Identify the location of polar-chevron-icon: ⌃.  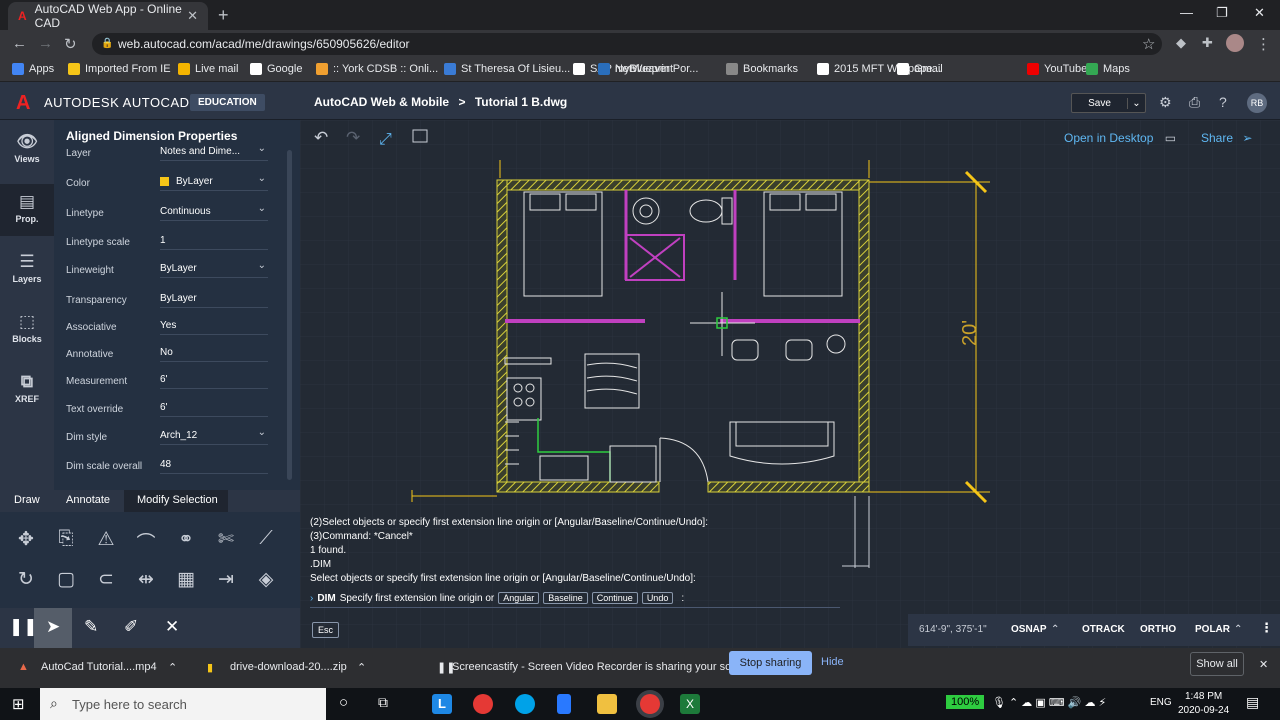
(1238, 629).